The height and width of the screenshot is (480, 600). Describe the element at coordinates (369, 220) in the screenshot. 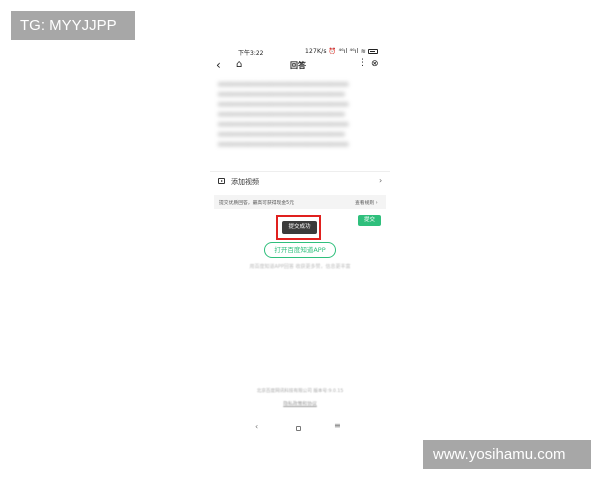

I see `submit-button: 提交` at that location.